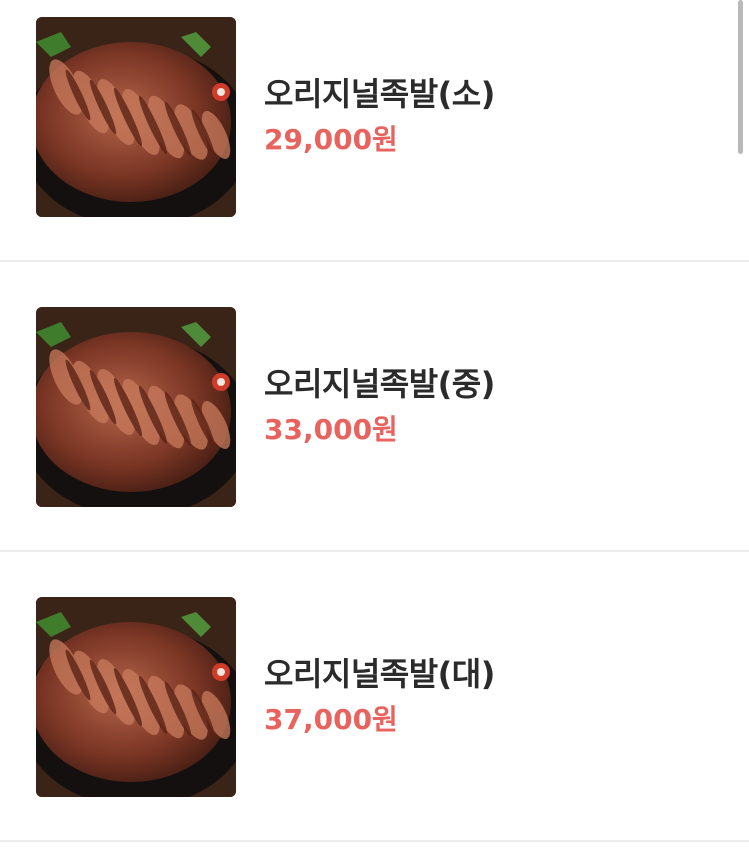  I want to click on item-price: 37,000원, so click(331, 719).